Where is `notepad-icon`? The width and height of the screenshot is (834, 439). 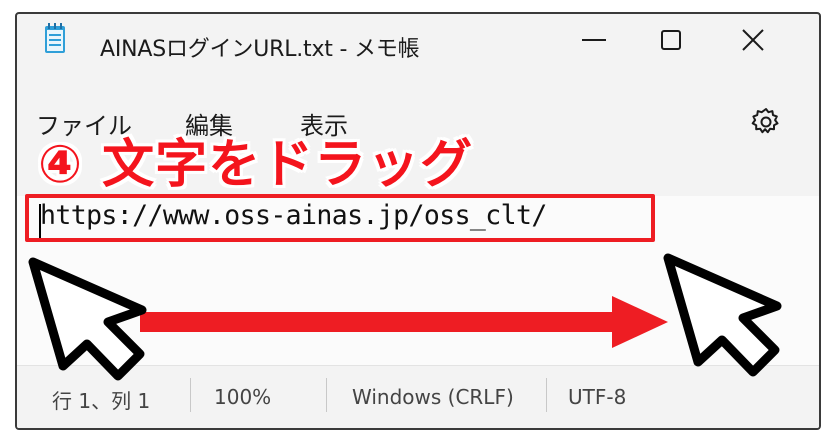 notepad-icon is located at coordinates (55, 38).